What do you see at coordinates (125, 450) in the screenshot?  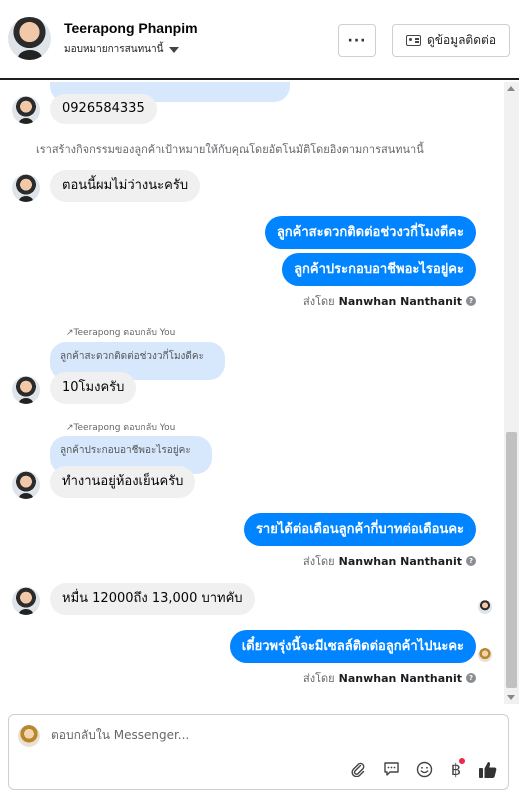 I see `quoted-text: ลูกค้าประกอบอาชีพอะไรอยู่คะ` at bounding box center [125, 450].